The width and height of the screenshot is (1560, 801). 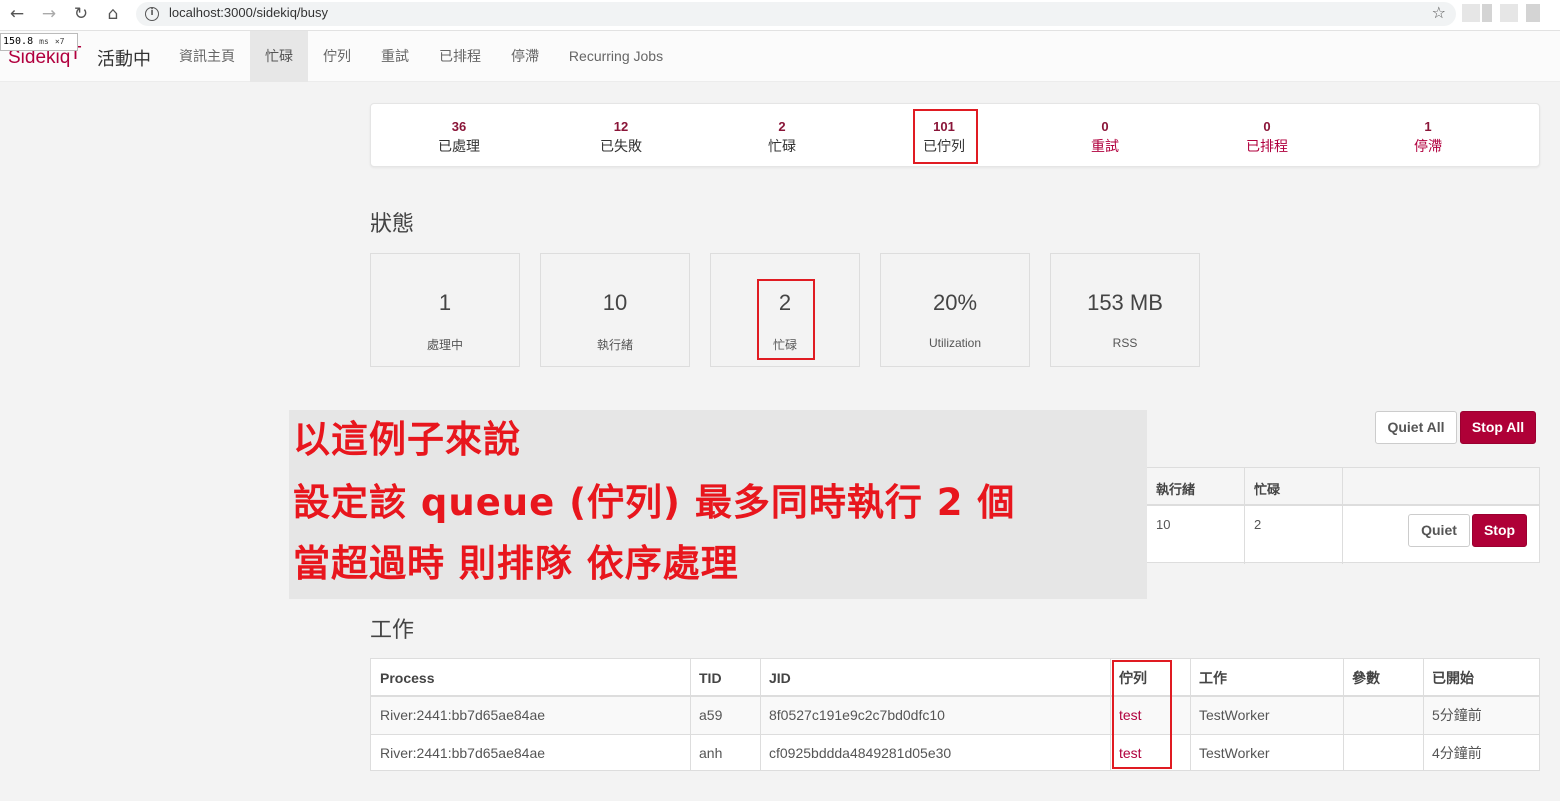 I want to click on header-busy: 忙碌, so click(x=1267, y=489).